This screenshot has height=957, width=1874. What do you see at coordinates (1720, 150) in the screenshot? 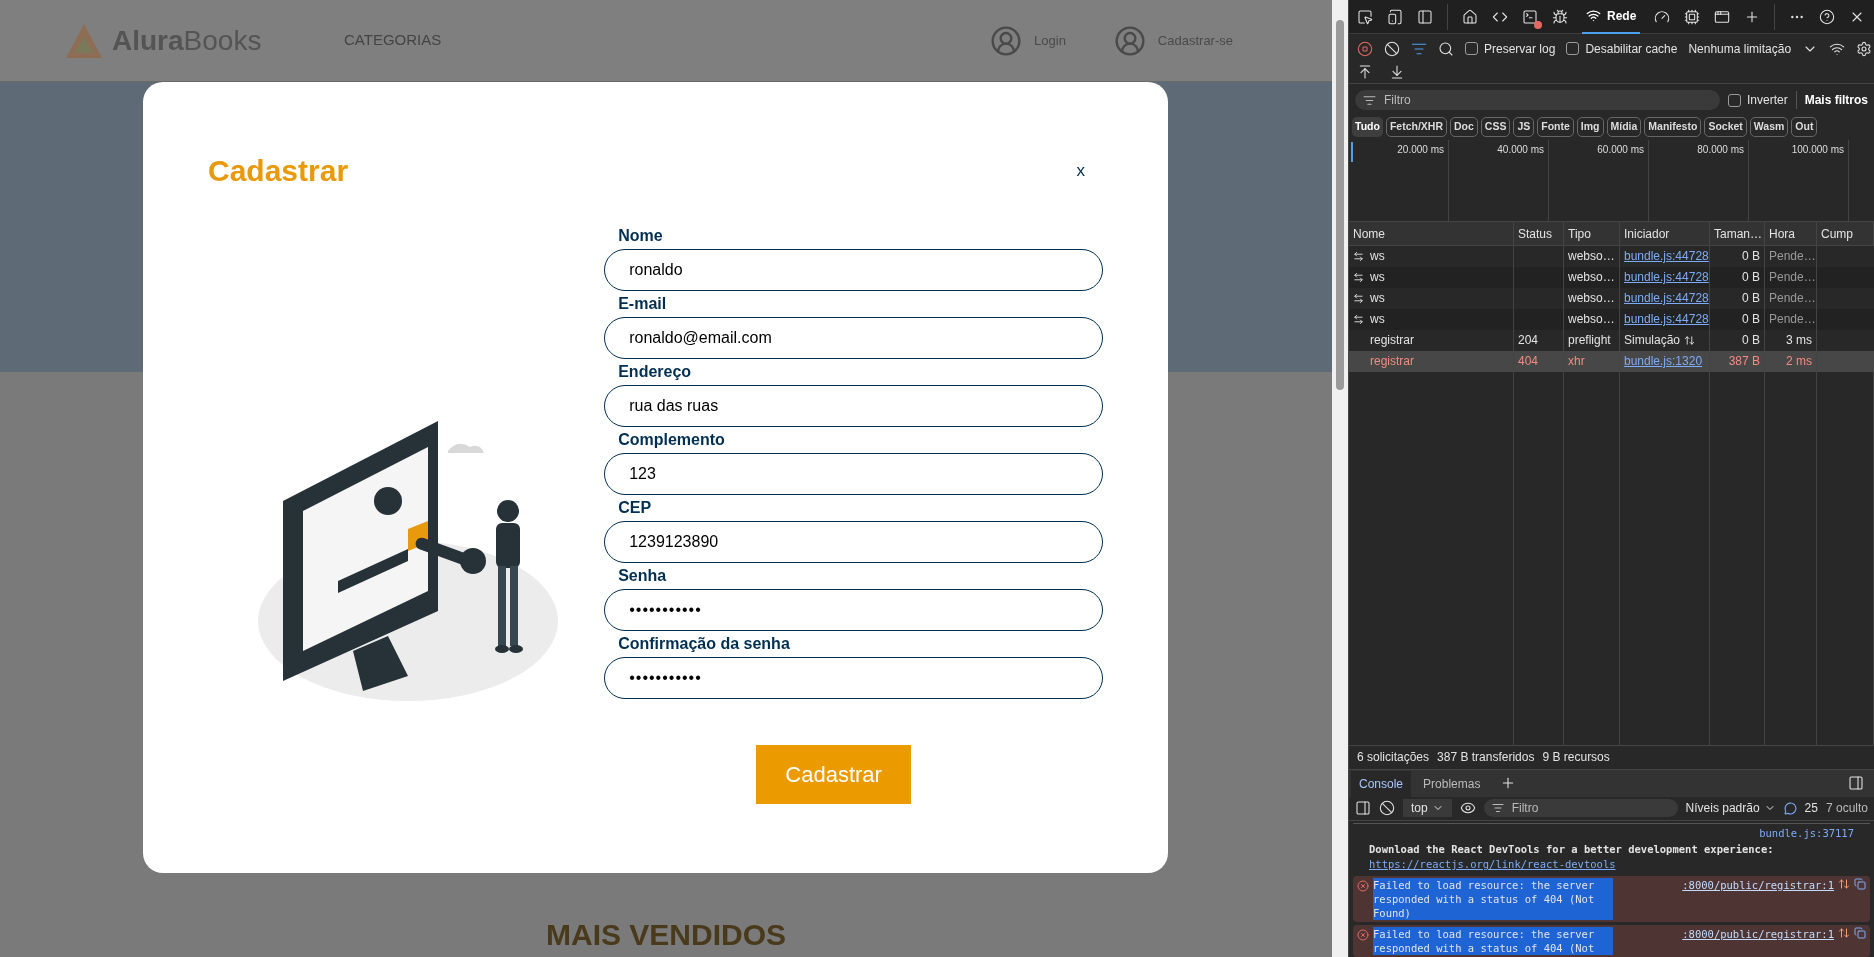
I see `timeline-tick: 80.000 ms` at bounding box center [1720, 150].